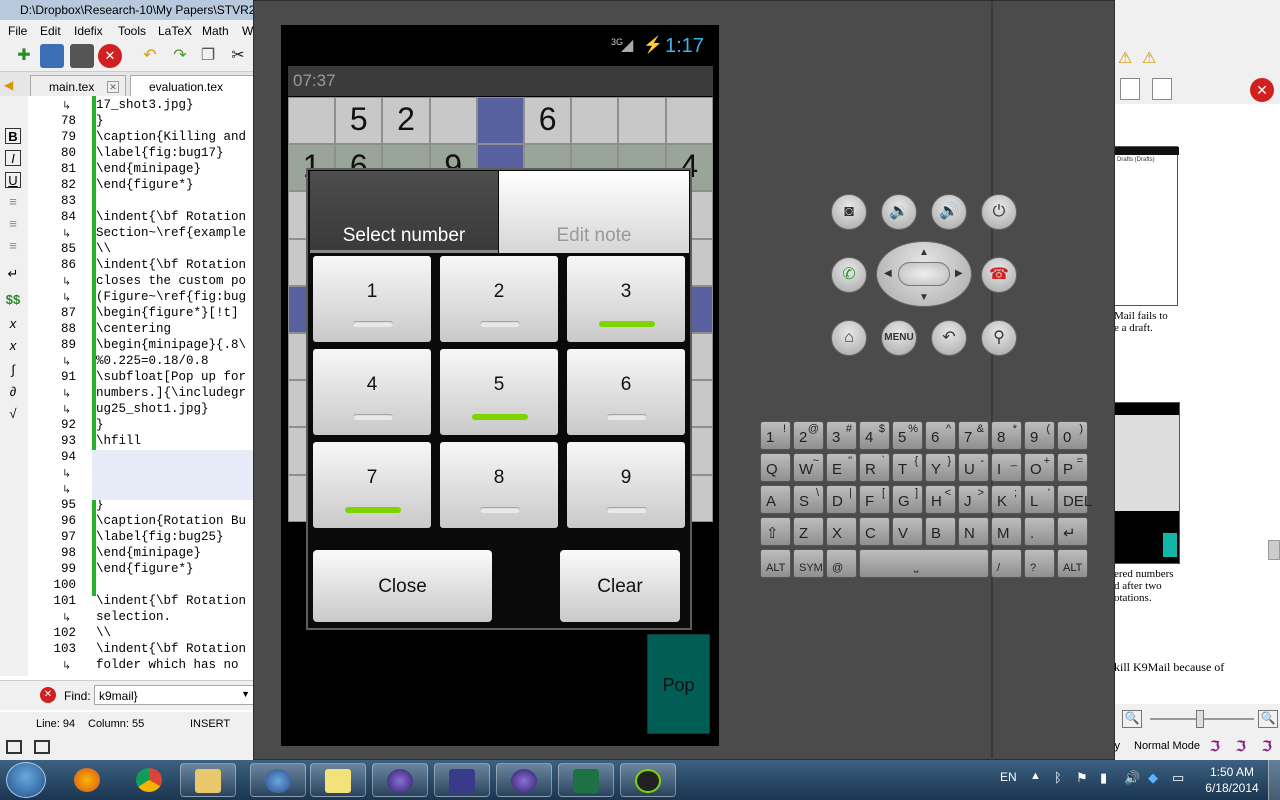 This screenshot has height=800, width=1280. Describe the element at coordinates (13, 158) in the screenshot. I see `italic-icon: I` at that location.